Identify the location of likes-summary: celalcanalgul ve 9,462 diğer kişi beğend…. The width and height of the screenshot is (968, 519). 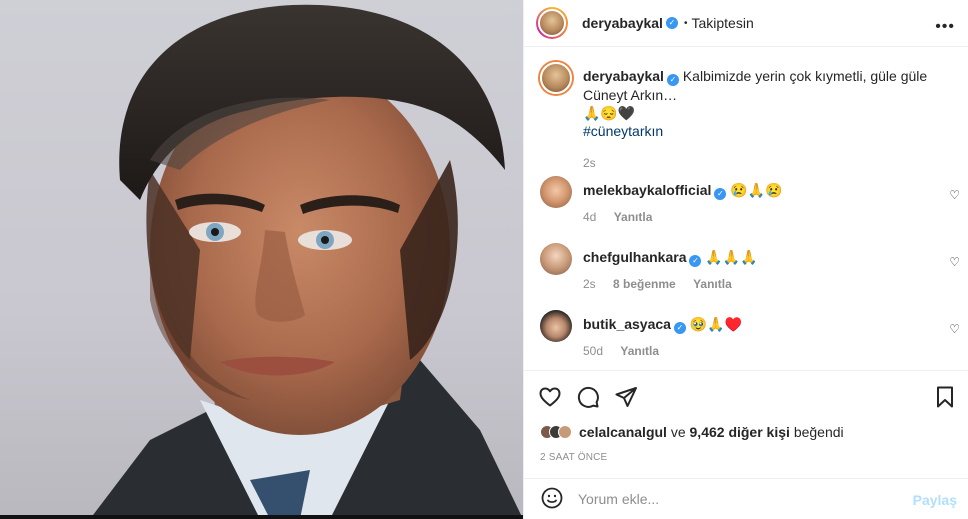
(692, 432).